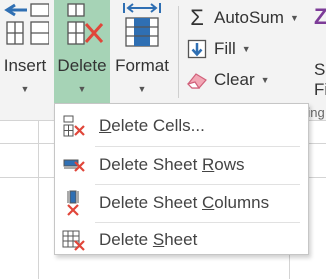 The width and height of the screenshot is (326, 279). I want to click on fill-label: Fill, so click(225, 48).